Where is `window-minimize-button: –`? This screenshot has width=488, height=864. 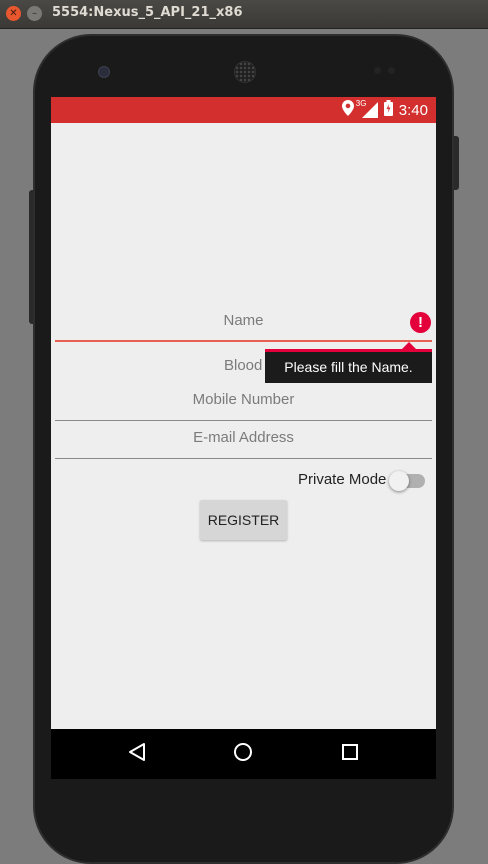
window-minimize-button: – is located at coordinates (34, 13).